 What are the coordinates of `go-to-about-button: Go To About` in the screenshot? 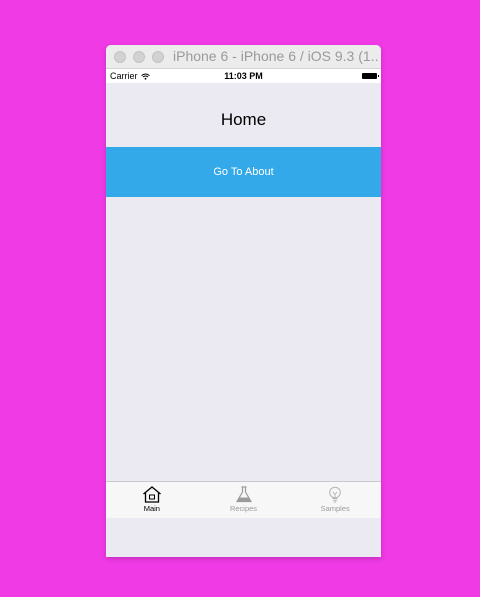 It's located at (243, 172).